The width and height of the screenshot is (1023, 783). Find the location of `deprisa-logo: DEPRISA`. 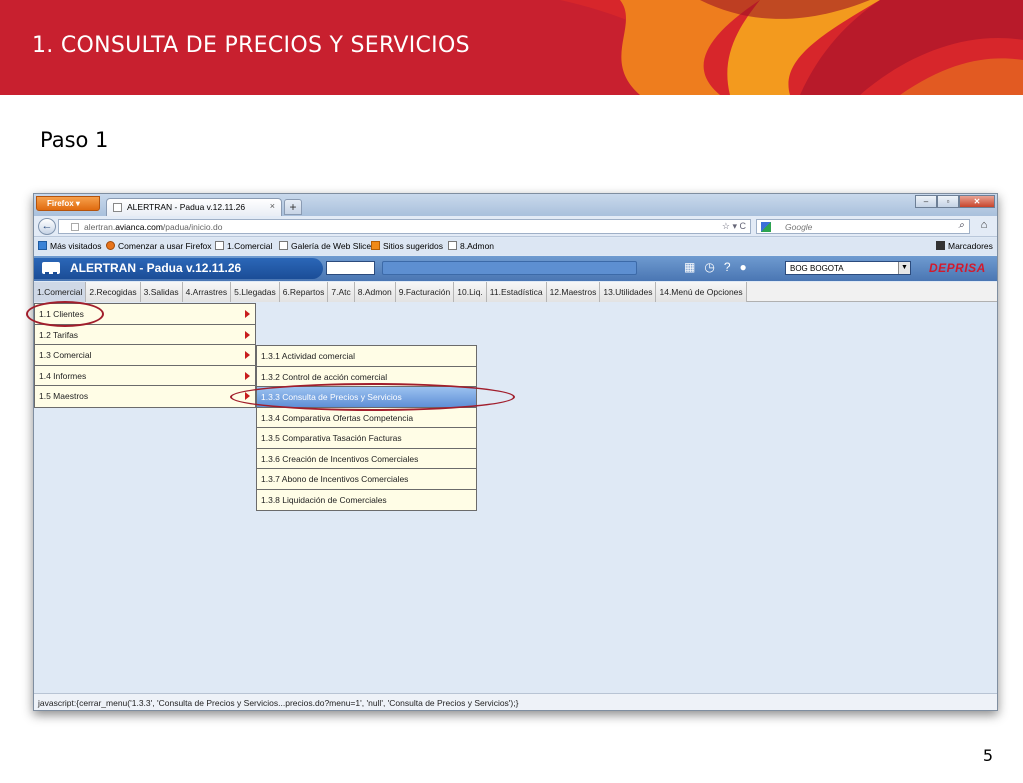

deprisa-logo: DEPRISA is located at coordinates (957, 268).